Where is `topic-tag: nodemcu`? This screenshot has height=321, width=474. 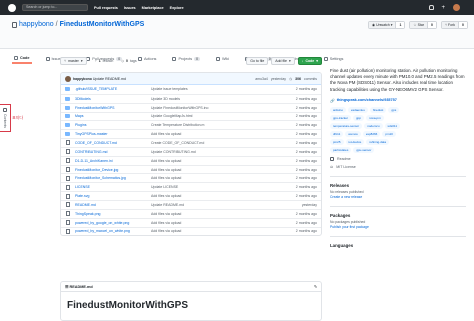 topic-tag: nodemcu is located at coordinates (373, 125).